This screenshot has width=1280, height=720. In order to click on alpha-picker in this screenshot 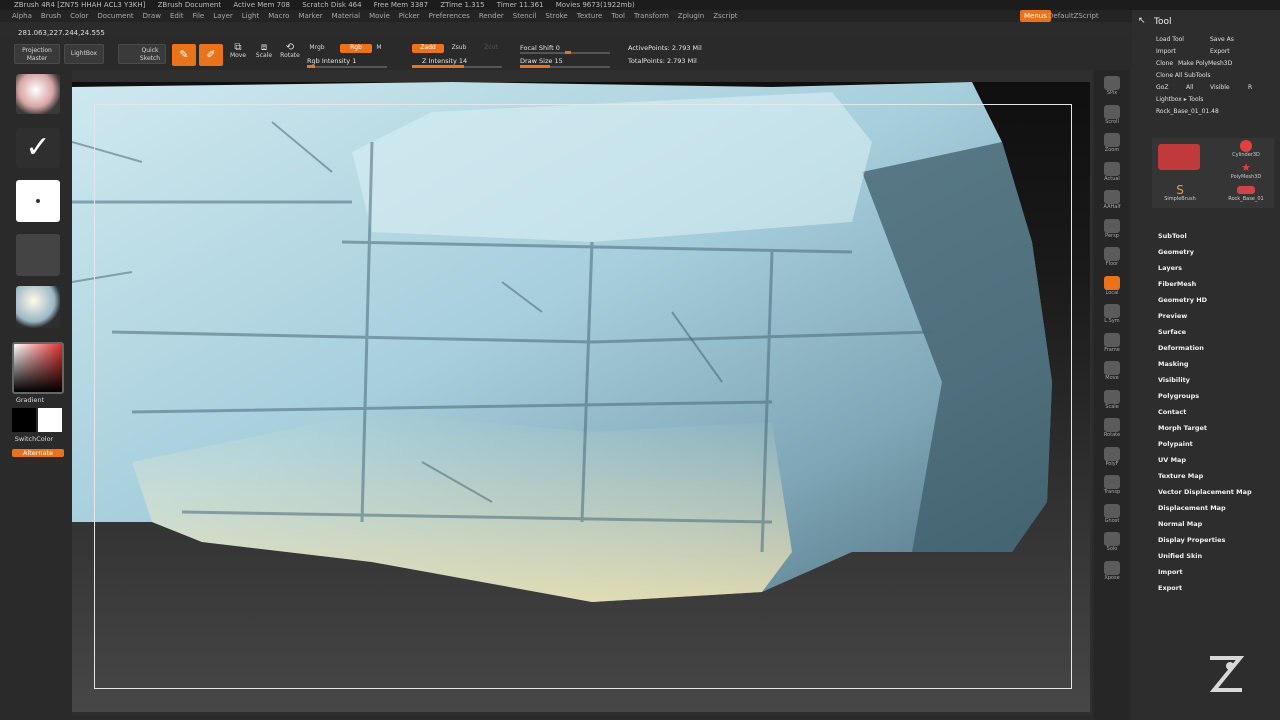, I will do `click(38, 201)`.